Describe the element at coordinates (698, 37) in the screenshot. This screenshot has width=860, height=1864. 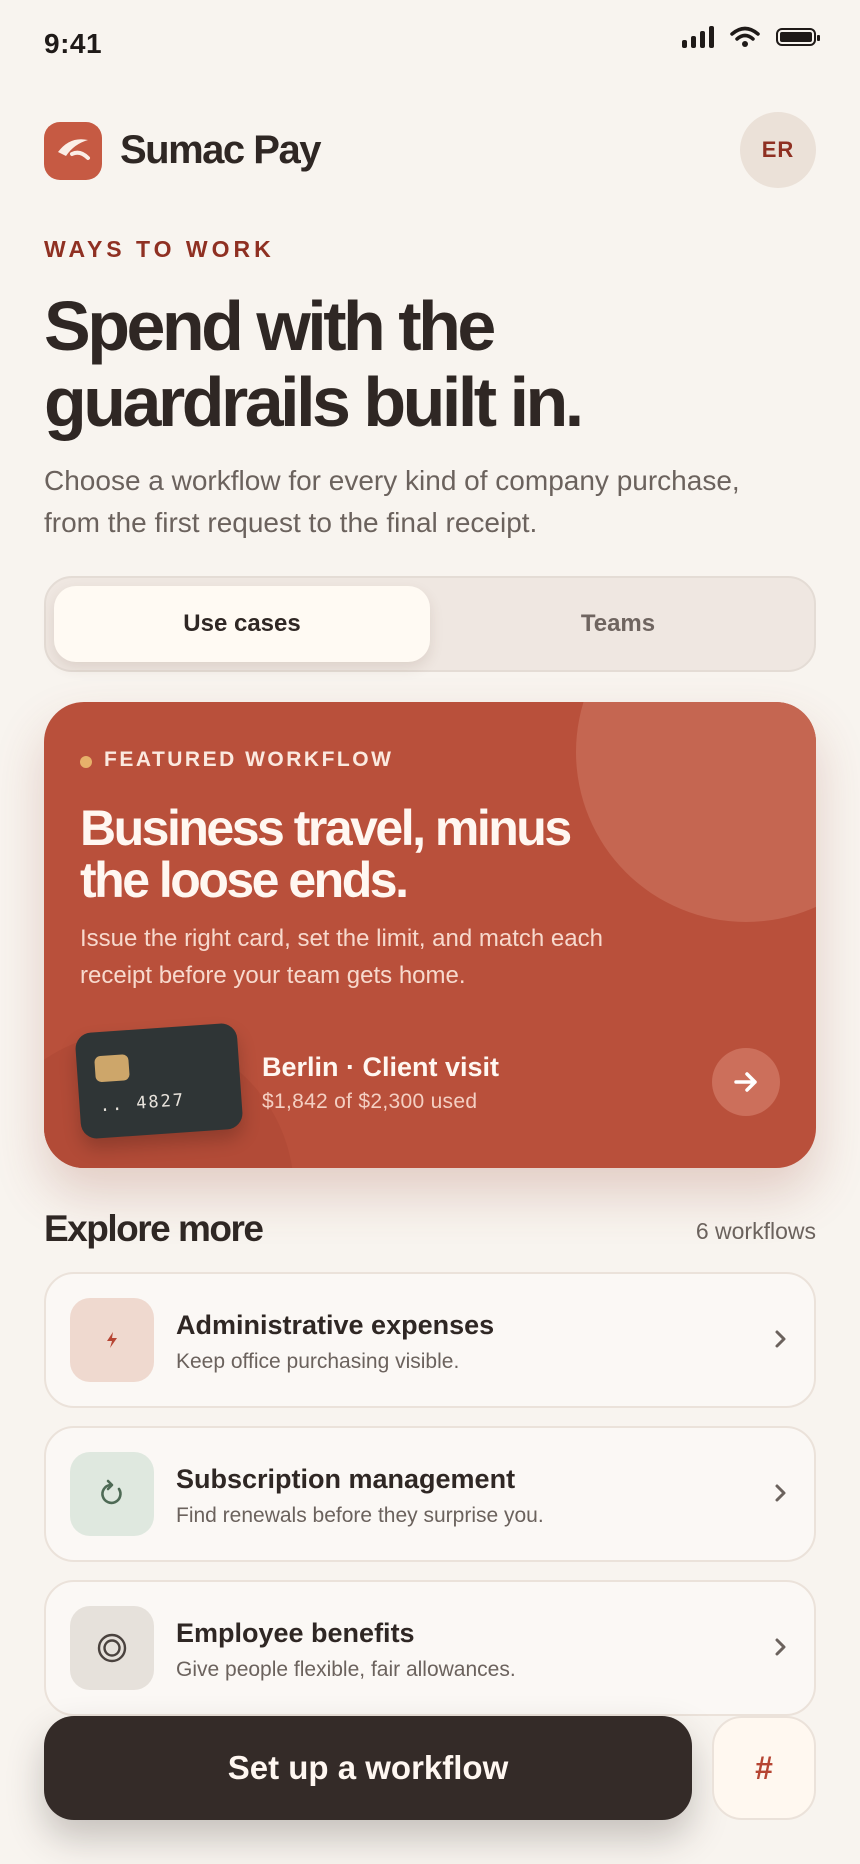
I see `cellular-signal-icon` at that location.